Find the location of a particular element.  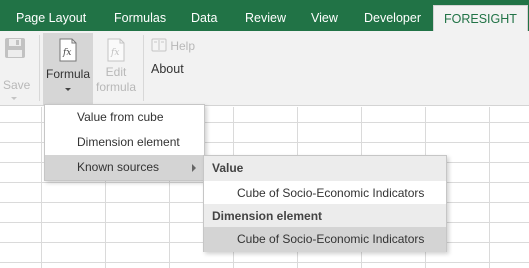

tab-review: Review is located at coordinates (265, 15).